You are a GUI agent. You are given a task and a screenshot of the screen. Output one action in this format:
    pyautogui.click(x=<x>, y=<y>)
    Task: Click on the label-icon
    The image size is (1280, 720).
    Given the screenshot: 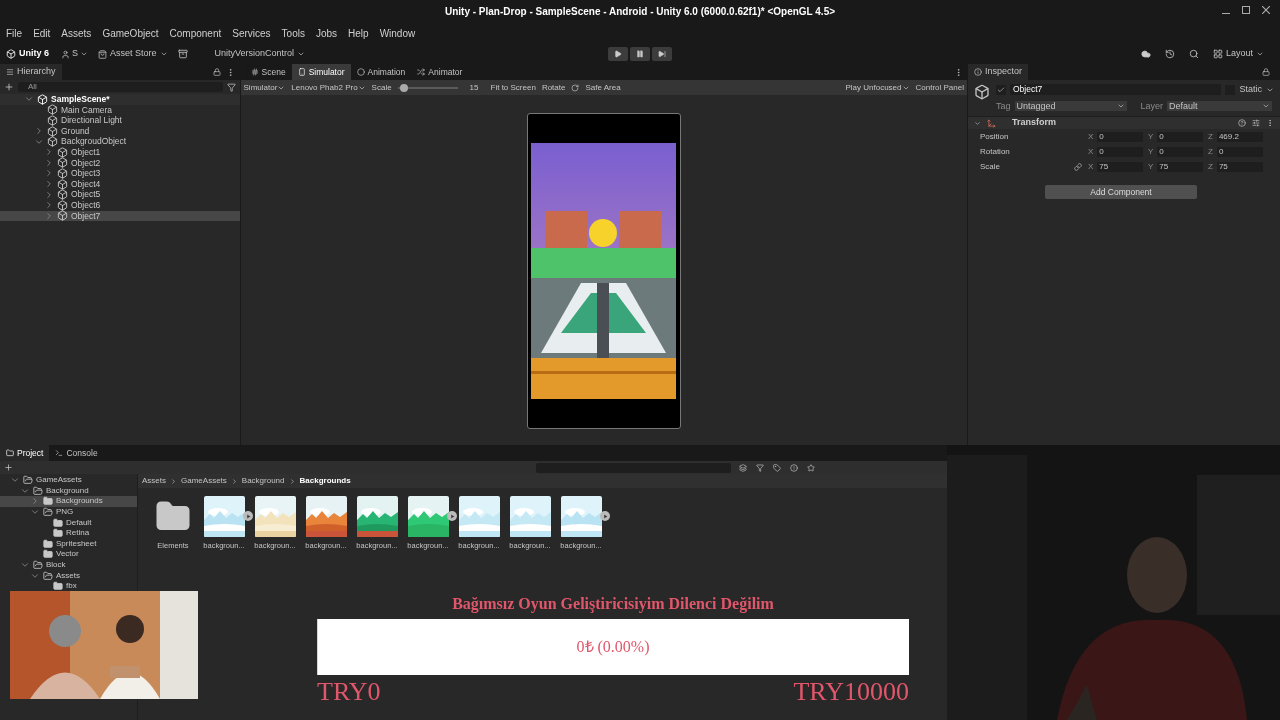 What is the action you would take?
    pyautogui.click(x=777, y=467)
    